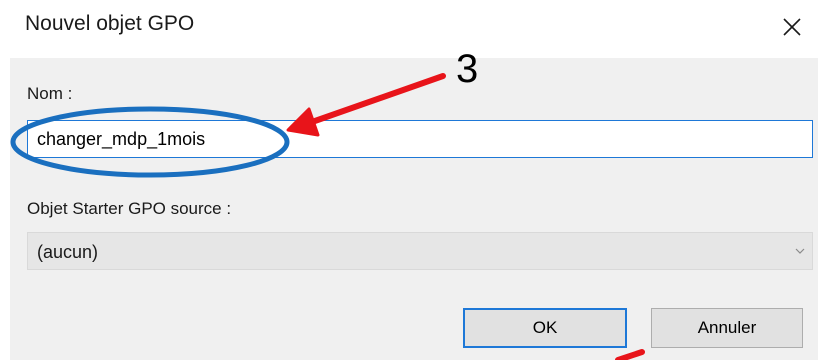 The height and width of the screenshot is (360, 818). What do you see at coordinates (727, 328) in the screenshot?
I see `cancel-button: Annuler` at bounding box center [727, 328].